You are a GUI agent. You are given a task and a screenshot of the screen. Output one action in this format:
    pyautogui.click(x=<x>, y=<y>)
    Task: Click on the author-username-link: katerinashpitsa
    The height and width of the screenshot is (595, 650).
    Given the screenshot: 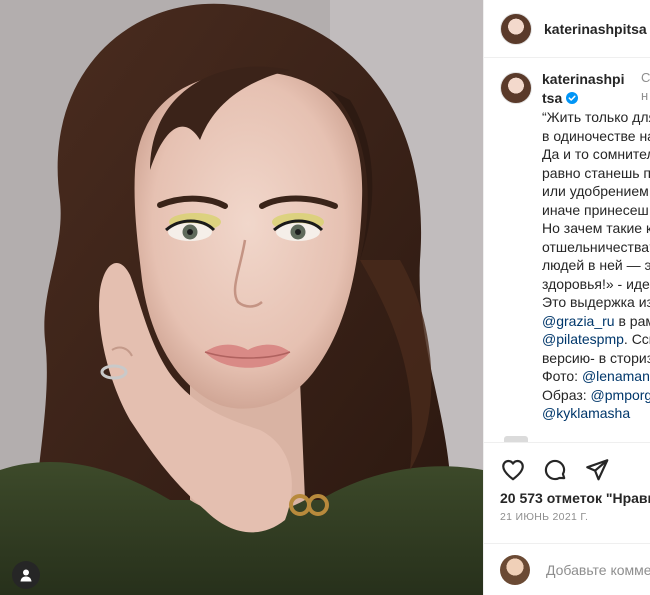 What is the action you would take?
    pyautogui.click(x=597, y=29)
    